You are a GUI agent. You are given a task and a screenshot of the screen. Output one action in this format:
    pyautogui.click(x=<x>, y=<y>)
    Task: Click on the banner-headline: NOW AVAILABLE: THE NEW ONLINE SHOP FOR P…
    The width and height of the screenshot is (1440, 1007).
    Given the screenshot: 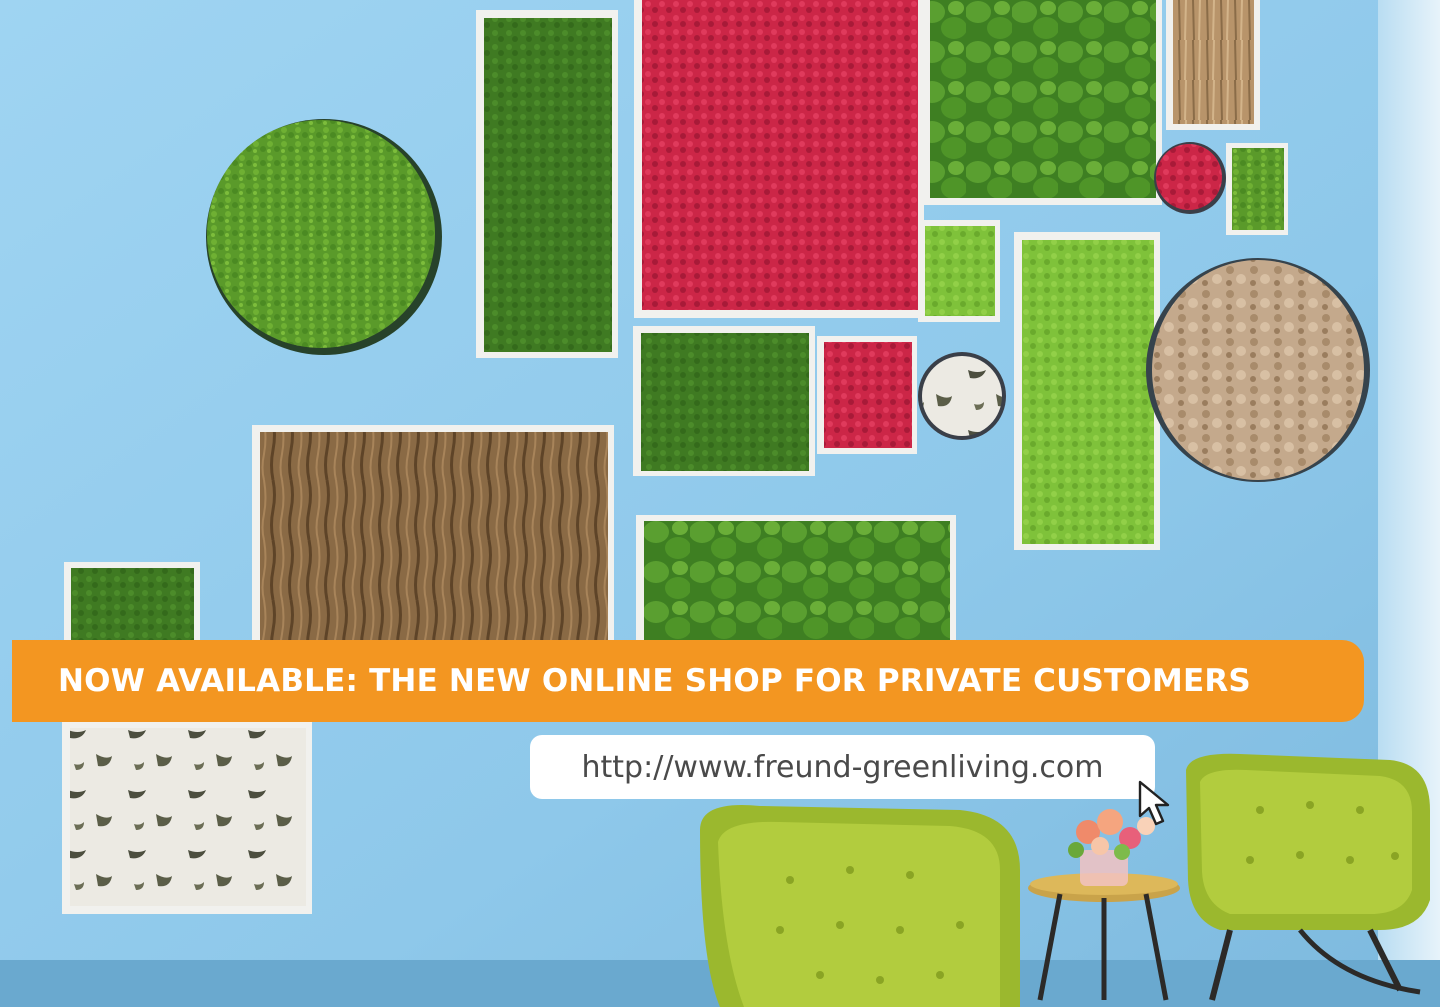 What is the action you would take?
    pyautogui.click(x=654, y=681)
    